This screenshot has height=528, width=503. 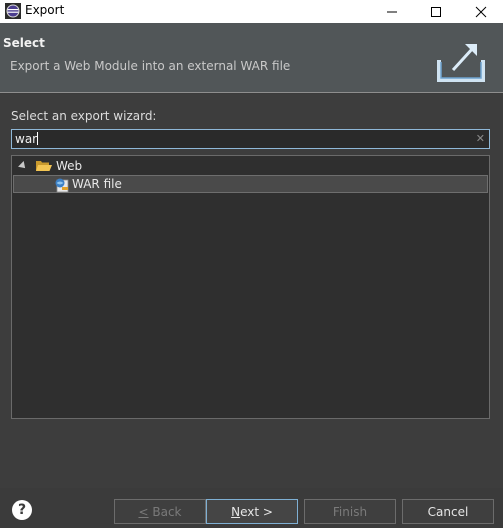 I want to click on folder-open-icon, so click(x=44, y=166).